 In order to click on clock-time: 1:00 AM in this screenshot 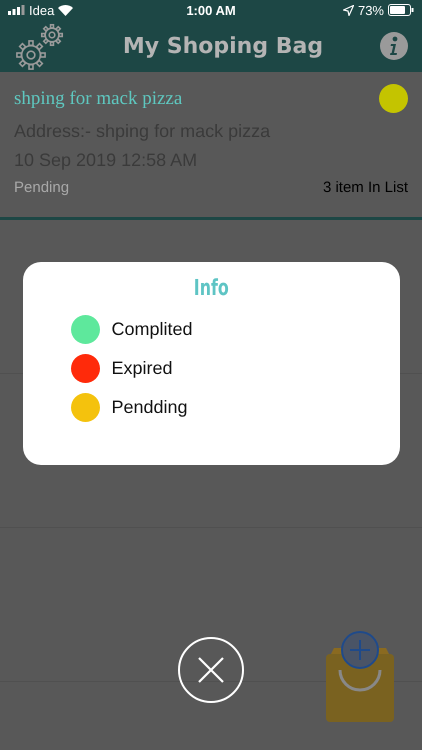, I will do `click(211, 10)`.